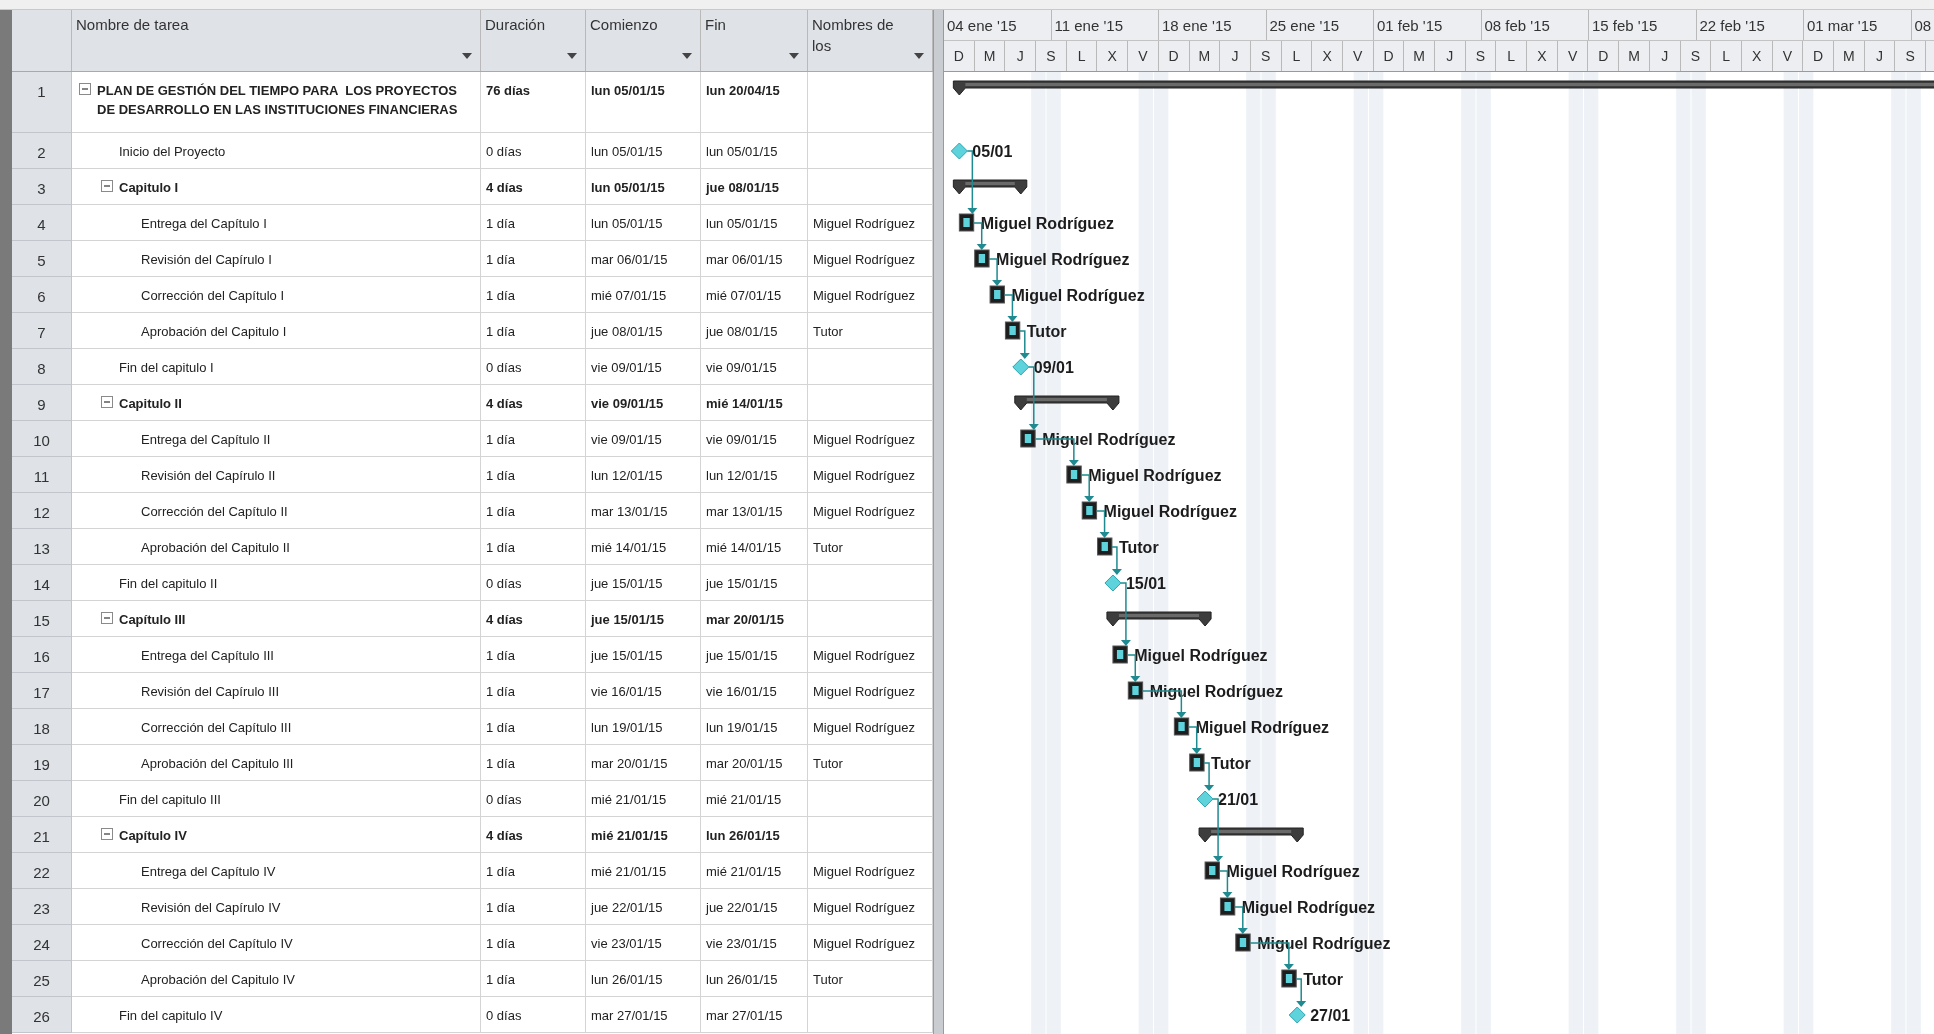 This screenshot has height=1034, width=1934. Describe the element at coordinates (533, 40) in the screenshot. I see `column-header: Duración` at that location.